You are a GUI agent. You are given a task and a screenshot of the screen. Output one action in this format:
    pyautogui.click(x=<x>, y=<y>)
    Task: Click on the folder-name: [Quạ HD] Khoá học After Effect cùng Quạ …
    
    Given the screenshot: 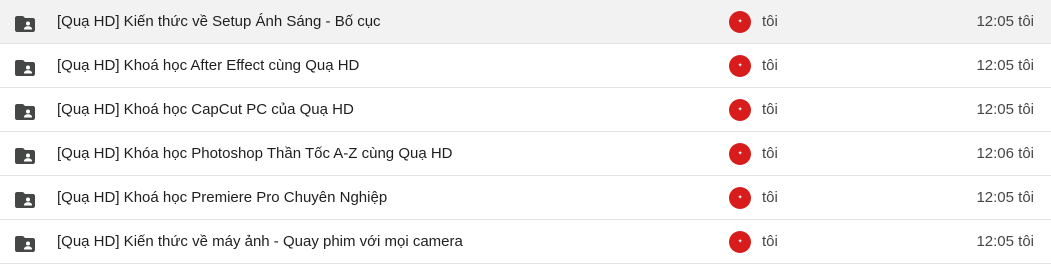 What is the action you would take?
    pyautogui.click(x=208, y=66)
    